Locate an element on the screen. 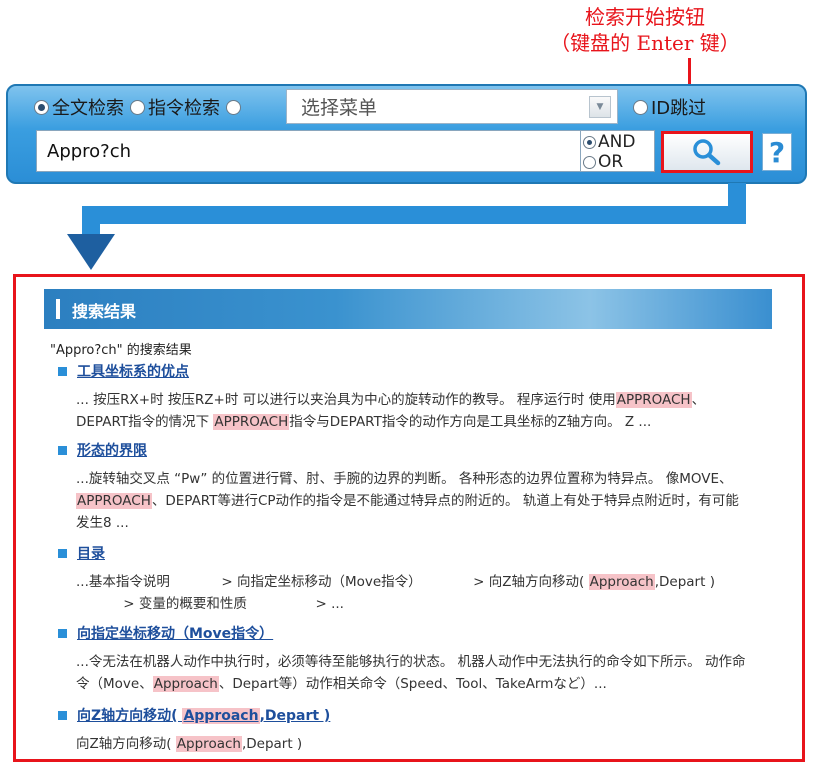 This screenshot has width=814, height=767. logic-or-label: OR is located at coordinates (611, 162).